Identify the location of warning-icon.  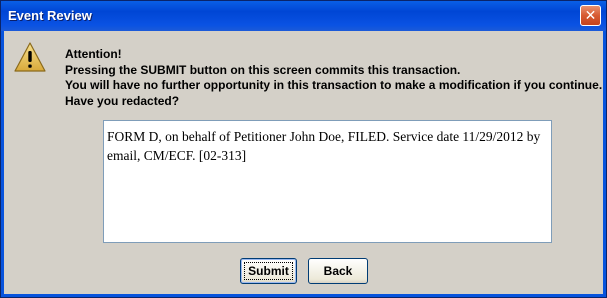
(30, 57).